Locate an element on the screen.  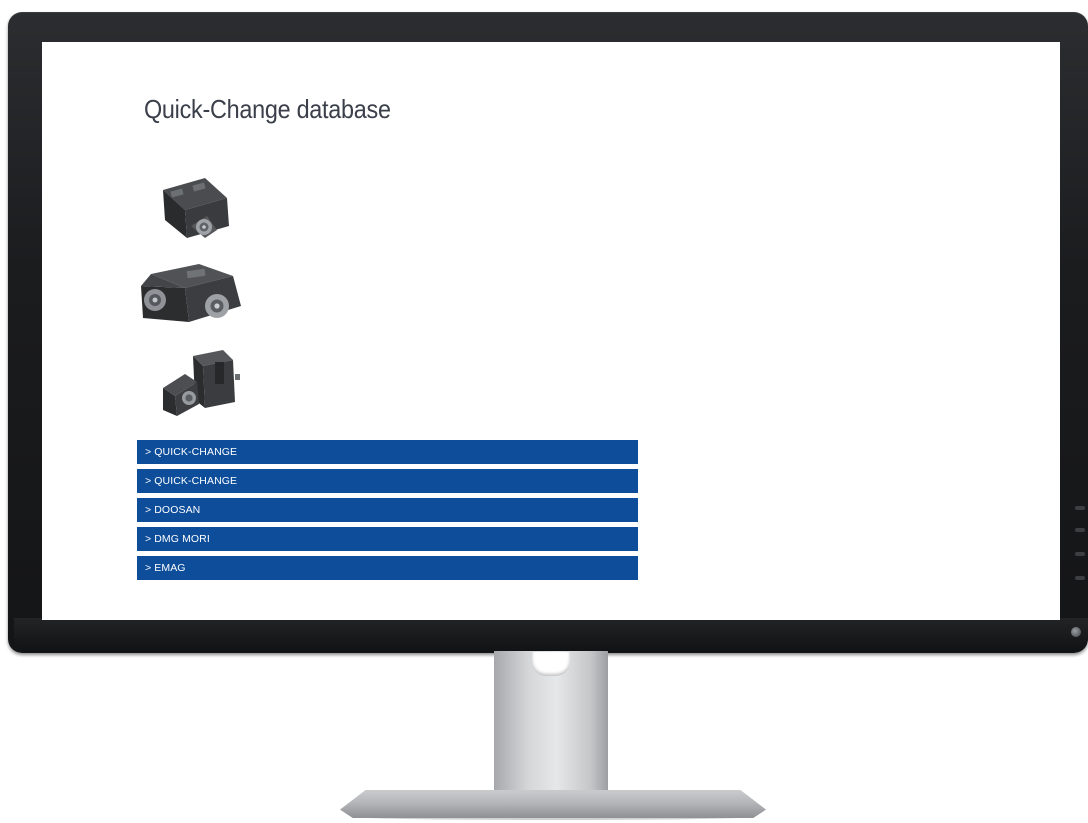
link-doosan: > DOOSAN is located at coordinates (387, 510).